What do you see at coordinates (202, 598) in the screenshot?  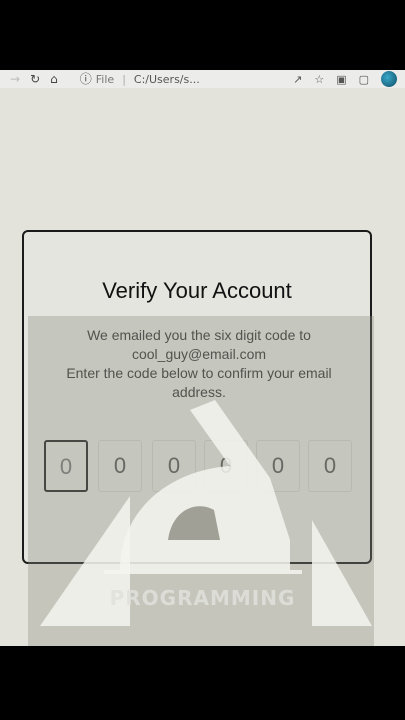 I see `watermark-text: PROGRAMMING` at bounding box center [202, 598].